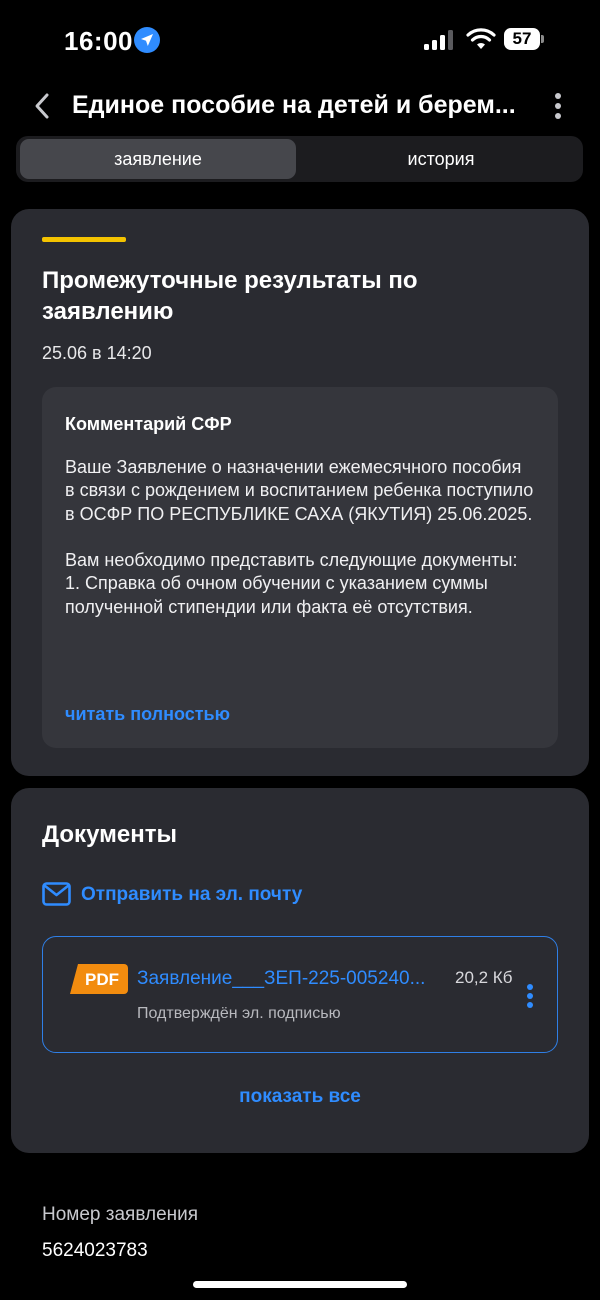  Describe the element at coordinates (299, 159) in the screenshot. I see `tab-bar: заявление история` at that location.